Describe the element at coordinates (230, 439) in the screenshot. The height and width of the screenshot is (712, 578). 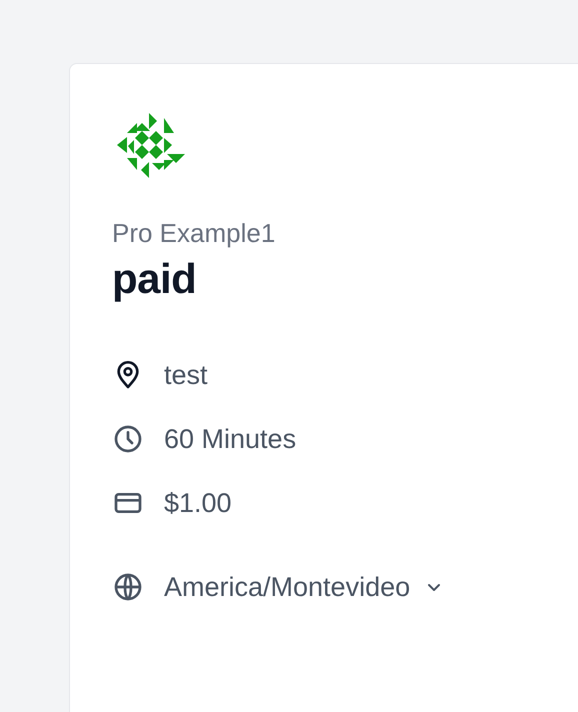
I see `detail-text: 60 Minutes` at that location.